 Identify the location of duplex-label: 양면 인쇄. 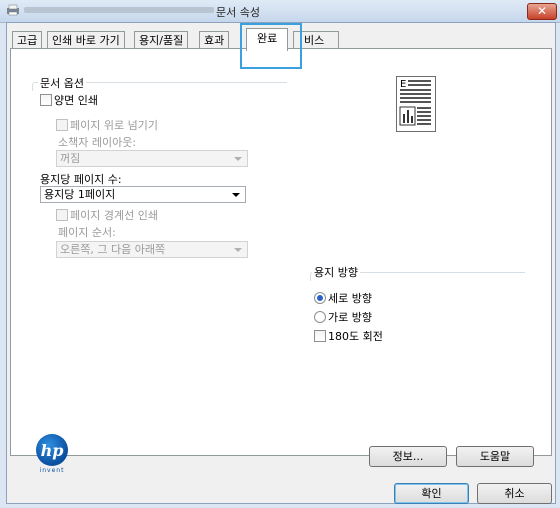
(76, 100).